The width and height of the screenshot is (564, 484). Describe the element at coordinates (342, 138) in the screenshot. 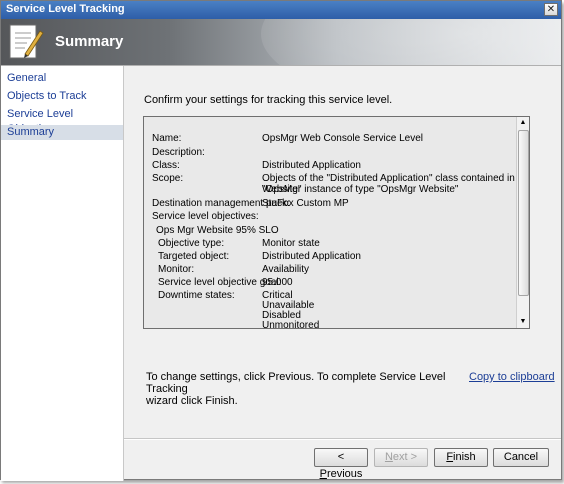

I see `name-value: OpsMgr Web Console Service Level` at that location.